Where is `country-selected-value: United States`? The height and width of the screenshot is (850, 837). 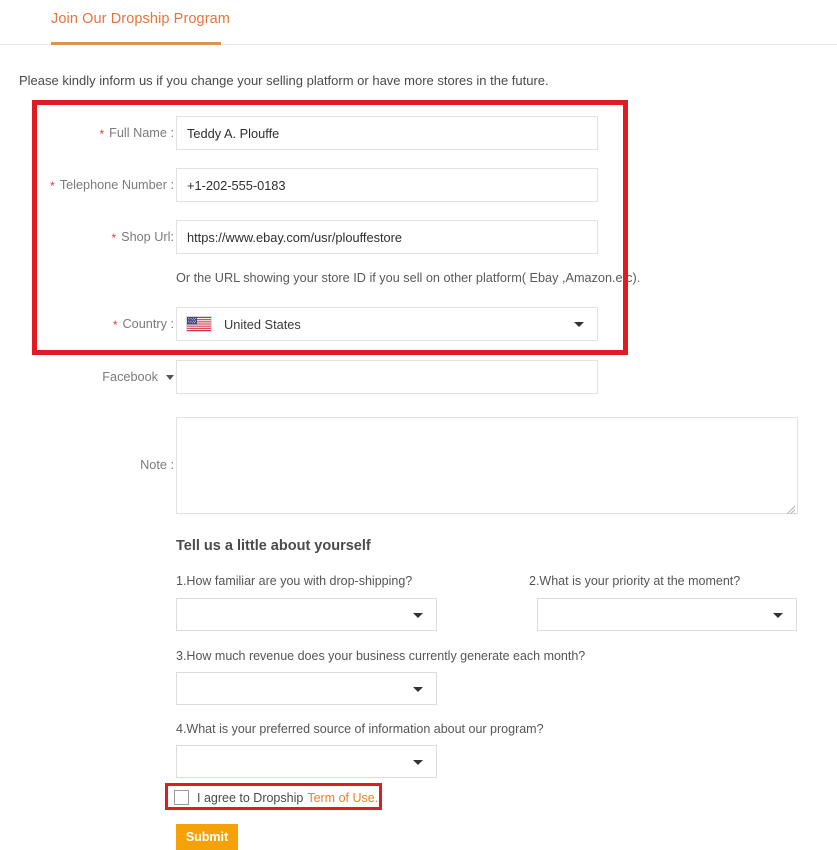
country-selected-value: United States is located at coordinates (262, 324).